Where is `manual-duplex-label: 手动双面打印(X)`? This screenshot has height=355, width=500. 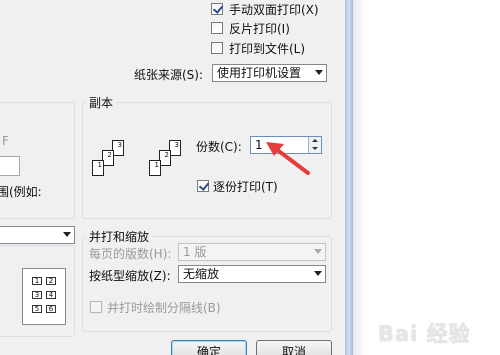 manual-duplex-label: 手动双面打印(X) is located at coordinates (274, 9).